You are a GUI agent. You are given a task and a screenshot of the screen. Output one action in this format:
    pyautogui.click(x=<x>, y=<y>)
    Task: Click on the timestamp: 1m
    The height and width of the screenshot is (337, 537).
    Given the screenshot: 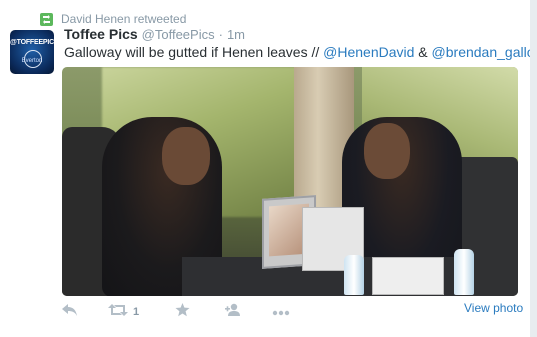 What is the action you would take?
    pyautogui.click(x=236, y=34)
    